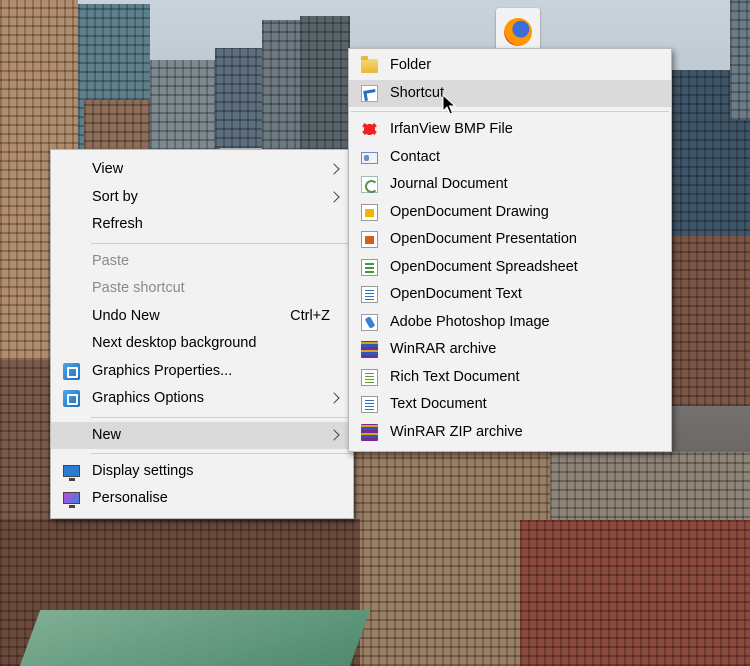  I want to click on new-item-winrar-archive: WinRAR archive, so click(510, 350).